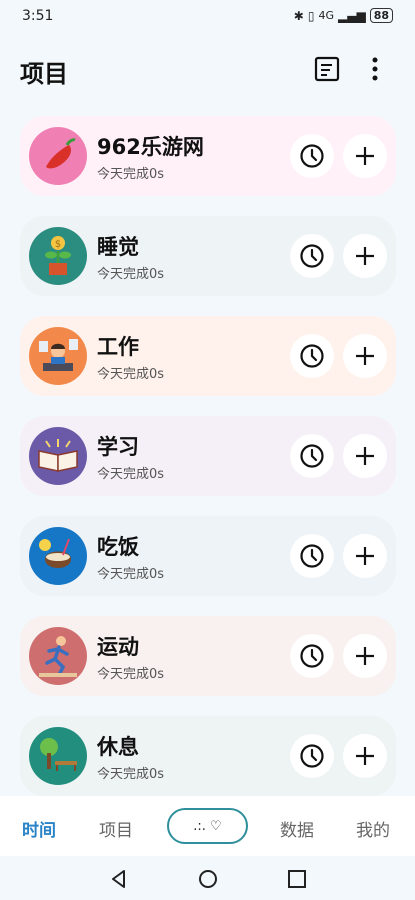 Image resolution: width=415 pixels, height=900 pixels. What do you see at coordinates (297, 828) in the screenshot?
I see `tab-data: 数据` at bounding box center [297, 828].